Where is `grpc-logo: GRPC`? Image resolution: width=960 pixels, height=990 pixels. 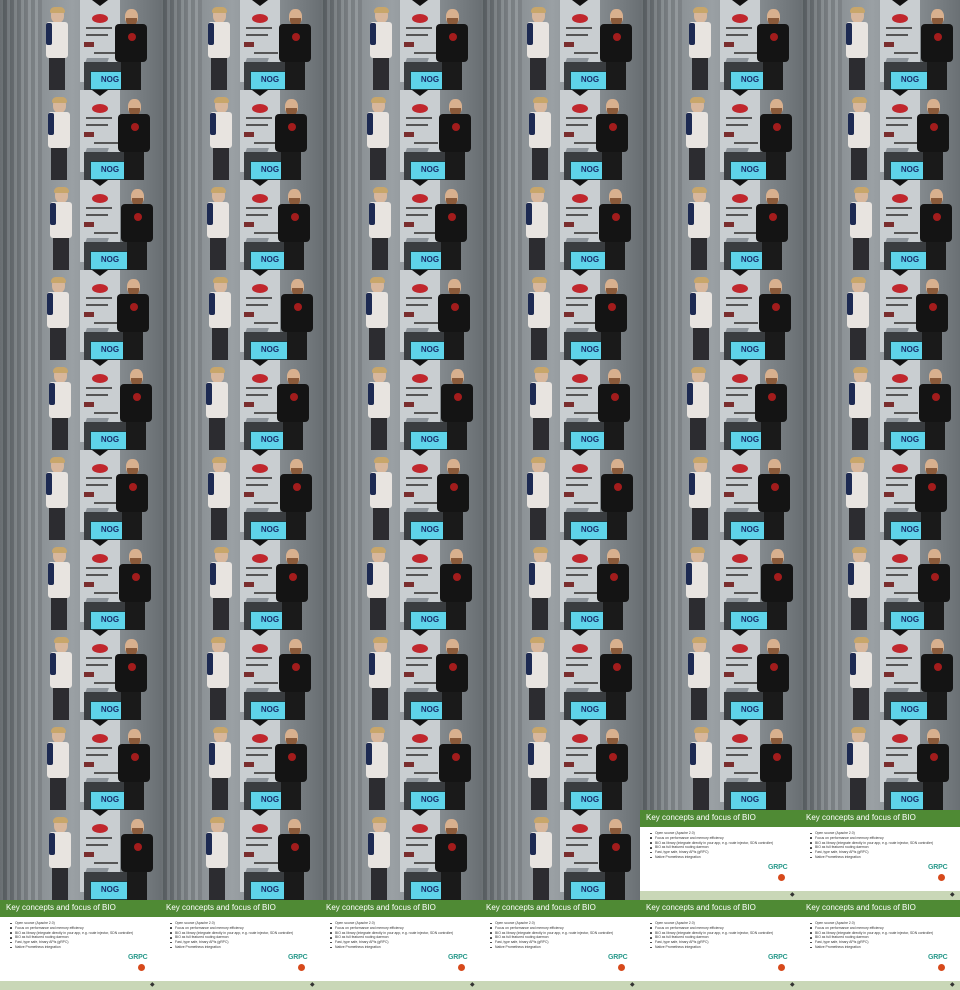 grpc-logo: GRPC is located at coordinates (778, 867).